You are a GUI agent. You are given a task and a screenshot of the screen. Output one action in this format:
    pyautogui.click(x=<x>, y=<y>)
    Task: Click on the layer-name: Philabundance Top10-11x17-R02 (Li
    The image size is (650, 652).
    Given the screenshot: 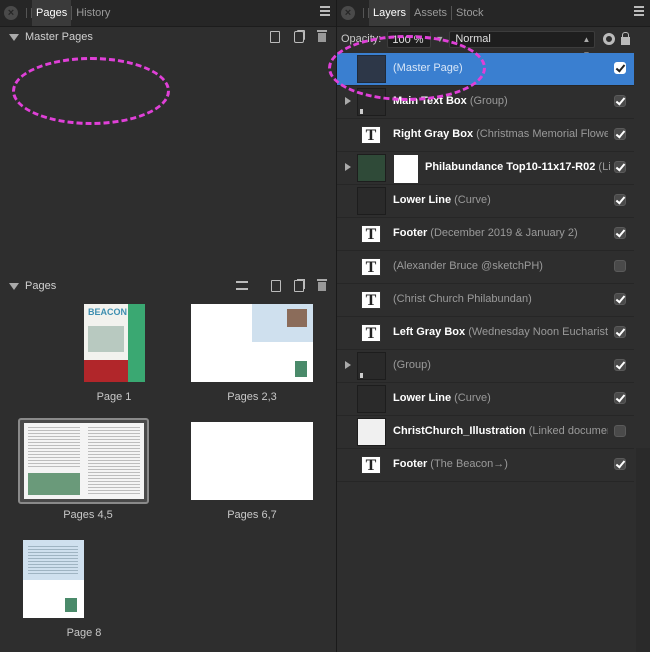 What is the action you would take?
    pyautogui.click(x=532, y=167)
    